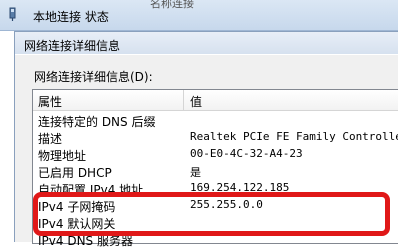 This screenshot has height=249, width=398. What do you see at coordinates (294, 136) in the screenshot?
I see `row-value: Realtek PCIe FE Family Controller` at bounding box center [294, 136].